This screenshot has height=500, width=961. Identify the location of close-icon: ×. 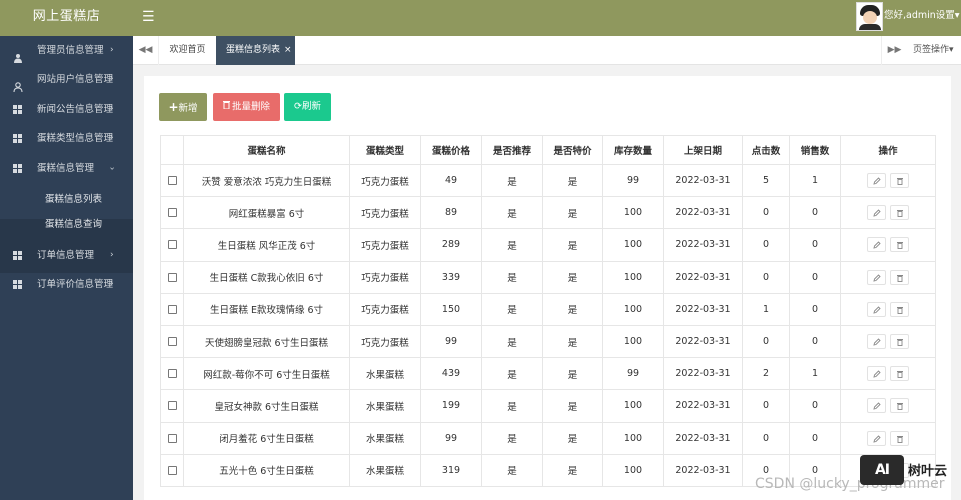
(288, 50).